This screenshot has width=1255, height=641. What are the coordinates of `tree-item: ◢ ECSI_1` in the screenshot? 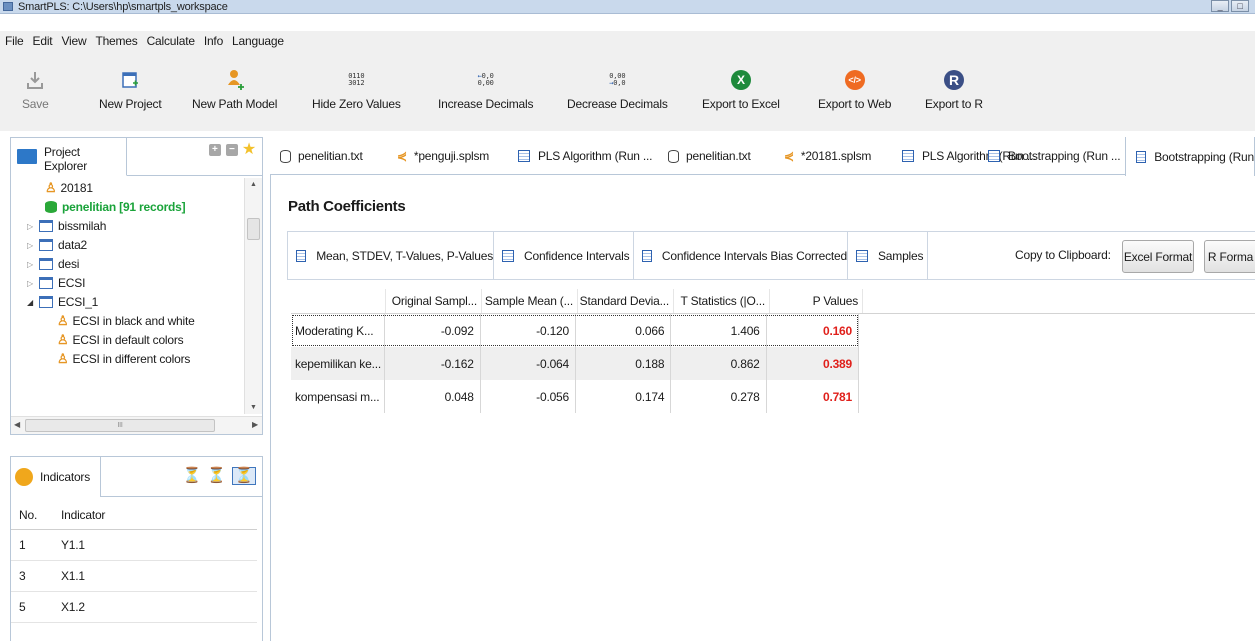 It's located at (127, 301).